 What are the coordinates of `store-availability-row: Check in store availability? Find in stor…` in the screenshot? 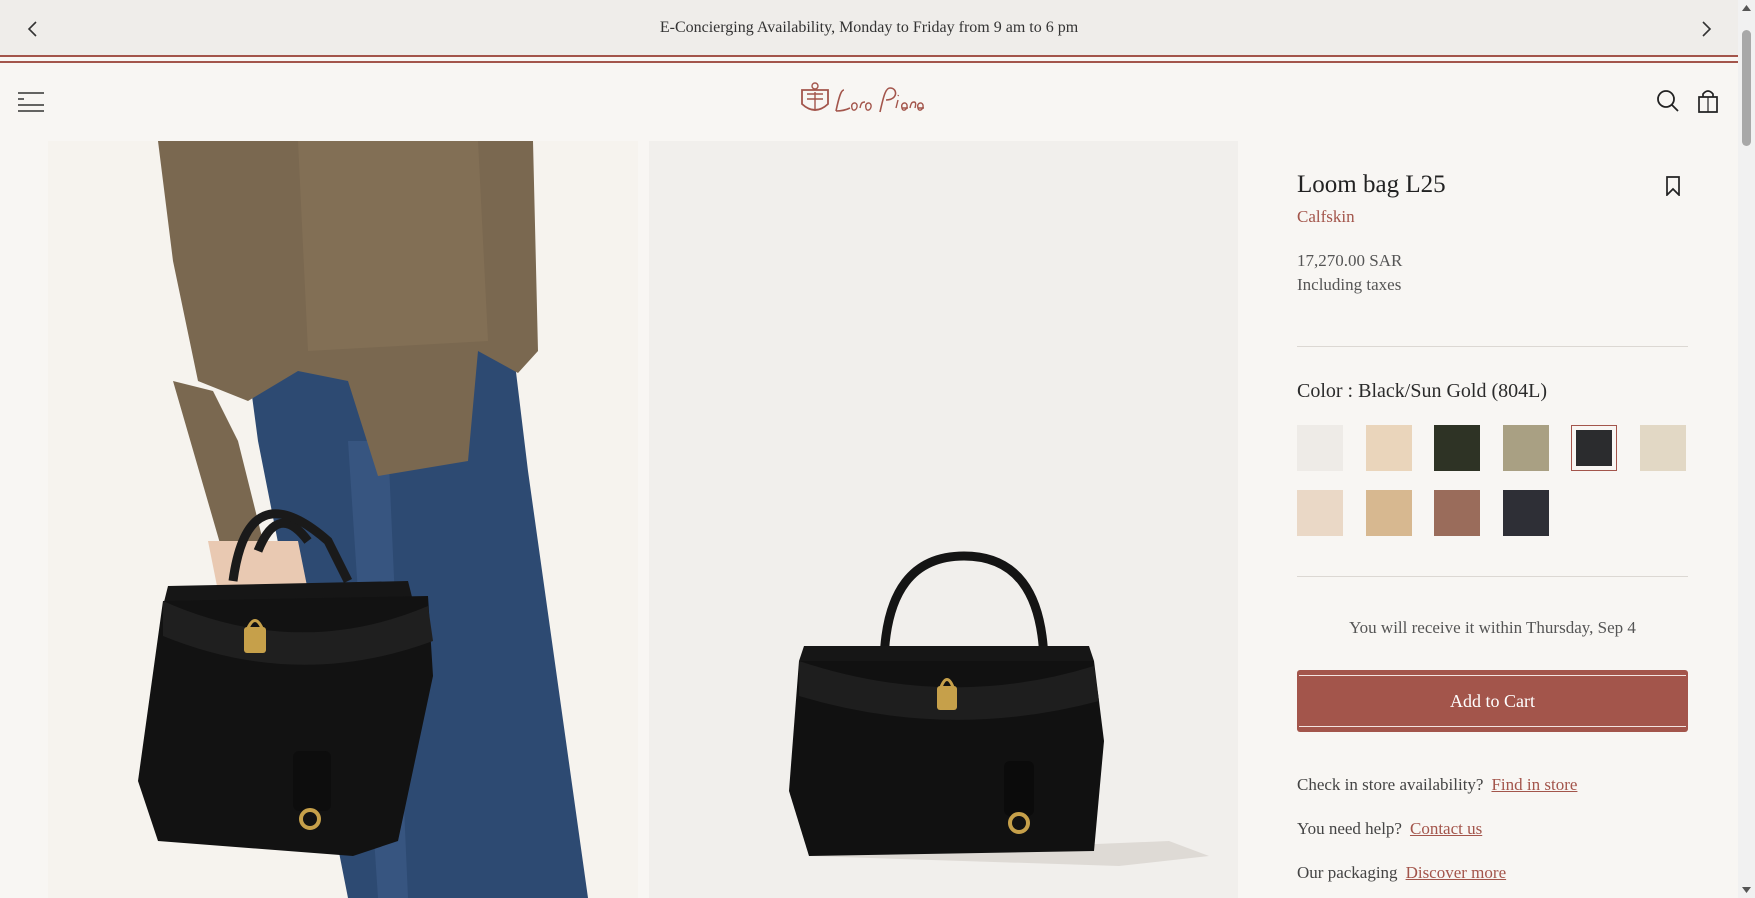 It's located at (1437, 785).